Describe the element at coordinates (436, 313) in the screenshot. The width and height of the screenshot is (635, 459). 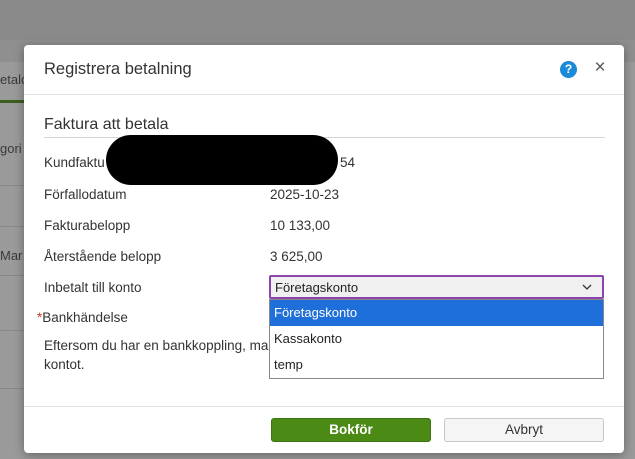
I see `account-option: Företagskonto` at that location.